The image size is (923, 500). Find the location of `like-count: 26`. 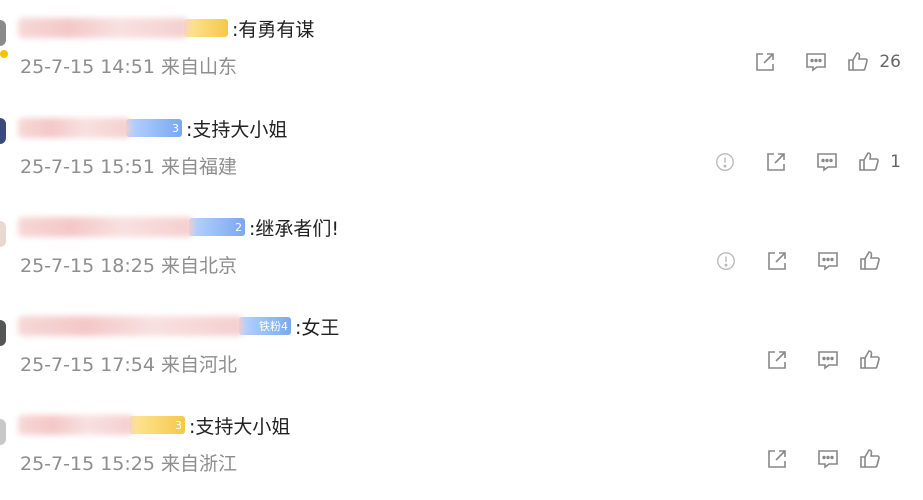

like-count: 26 is located at coordinates (890, 62).